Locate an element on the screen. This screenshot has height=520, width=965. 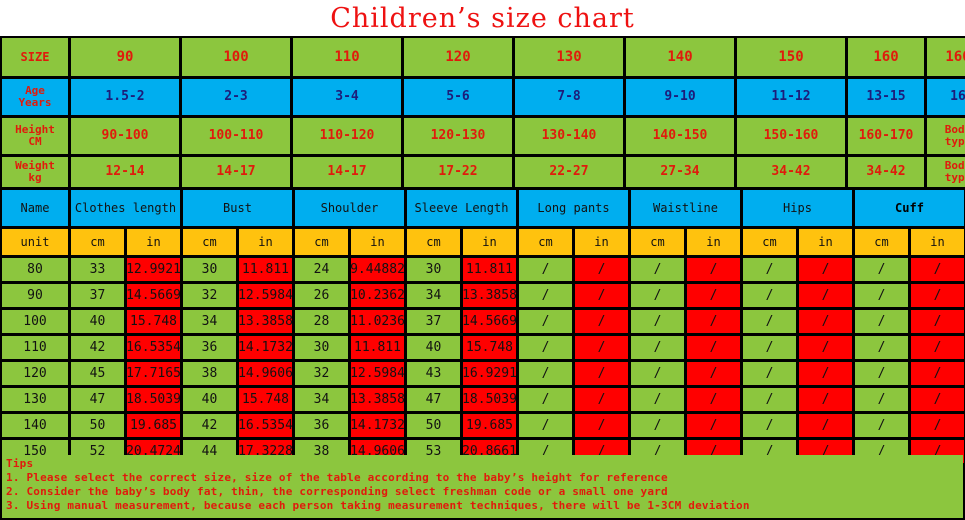
data-cell-r0-c8: / is located at coordinates (545, 269).